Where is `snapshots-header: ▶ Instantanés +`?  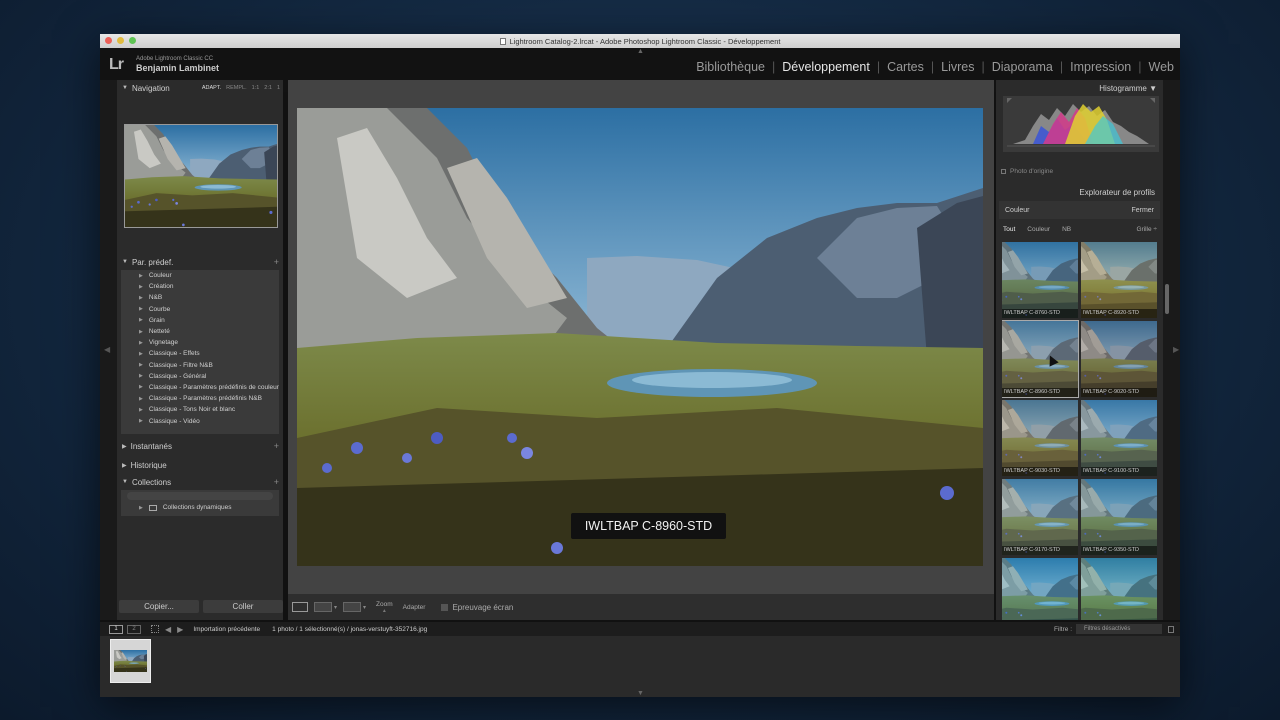
snapshots-header: ▶ Instantanés + is located at coordinates (200, 446).